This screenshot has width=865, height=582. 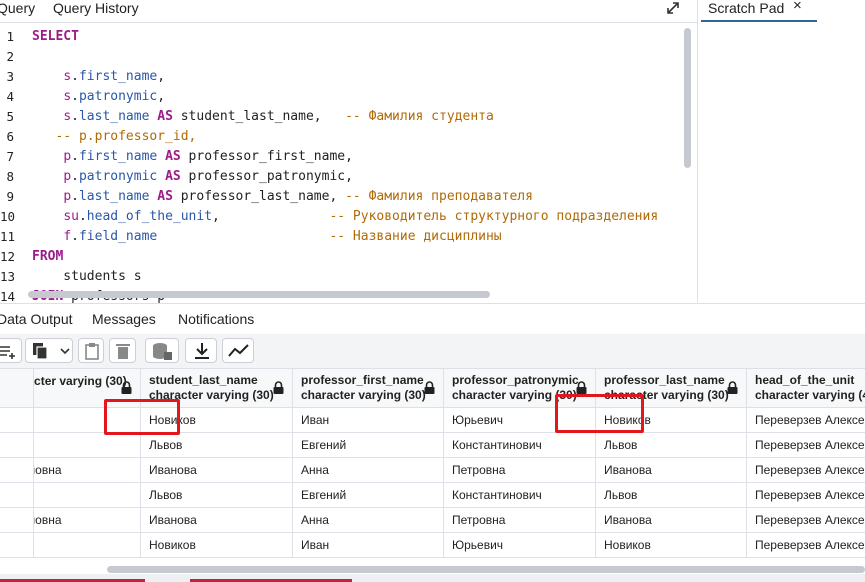 I want to click on code-line: FROM, so click(x=47, y=256).